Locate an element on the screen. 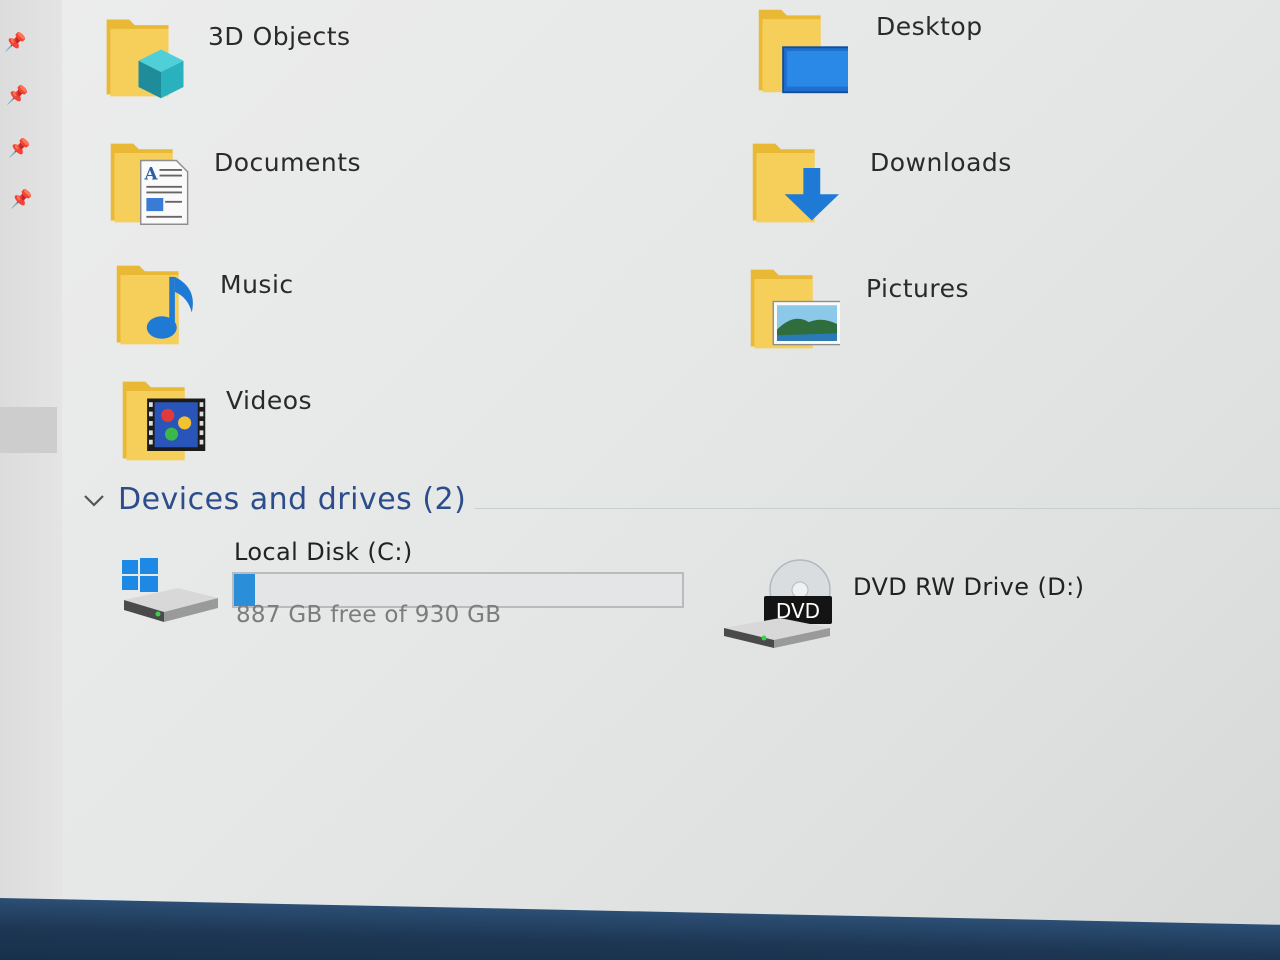  devices-and-drives-header: Devices and drives (2) is located at coordinates (273, 499).